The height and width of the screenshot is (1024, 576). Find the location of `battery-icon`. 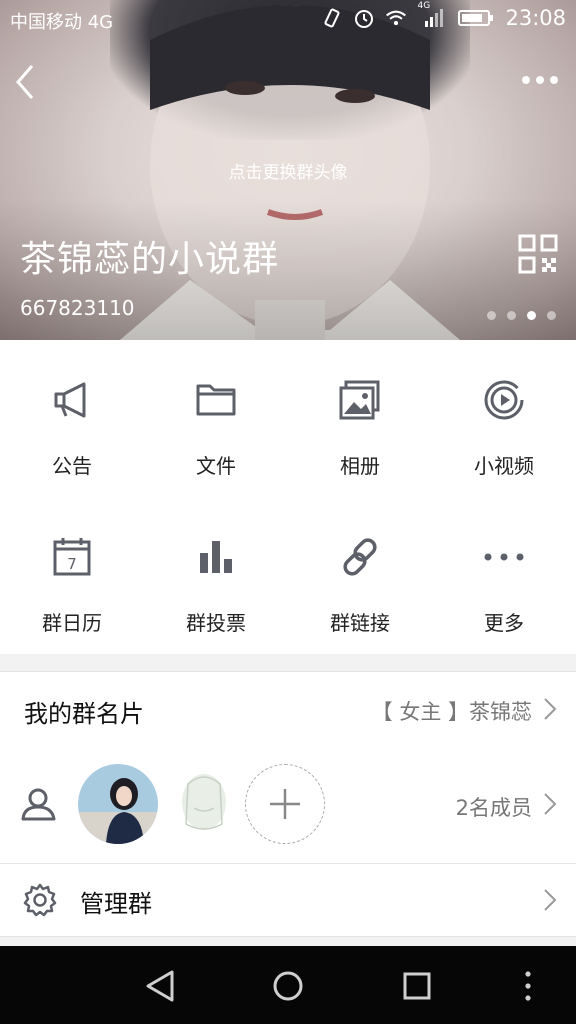

battery-icon is located at coordinates (476, 18).